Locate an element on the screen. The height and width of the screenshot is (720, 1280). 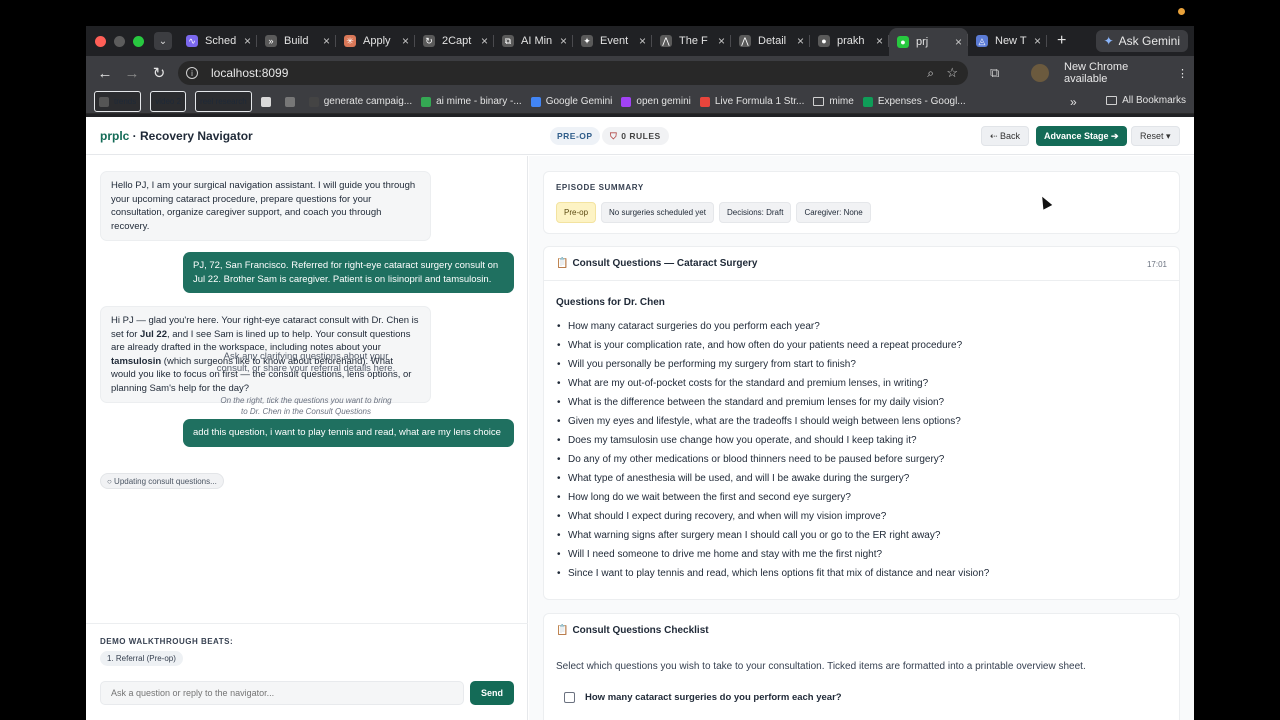
tab-favicon-icon: ⧉ is located at coordinates (508, 41).